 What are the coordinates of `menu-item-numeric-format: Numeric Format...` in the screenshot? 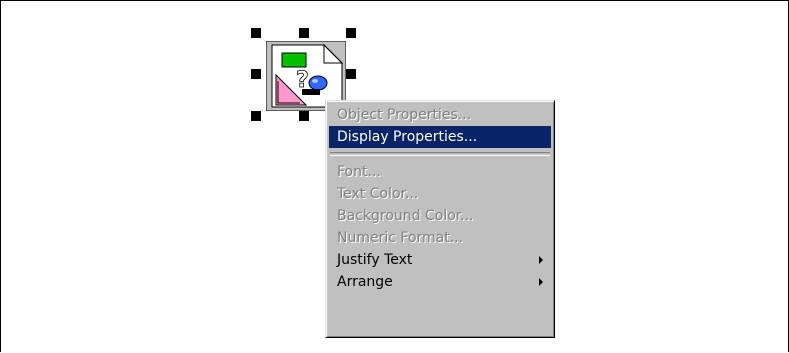 It's located at (440, 238).